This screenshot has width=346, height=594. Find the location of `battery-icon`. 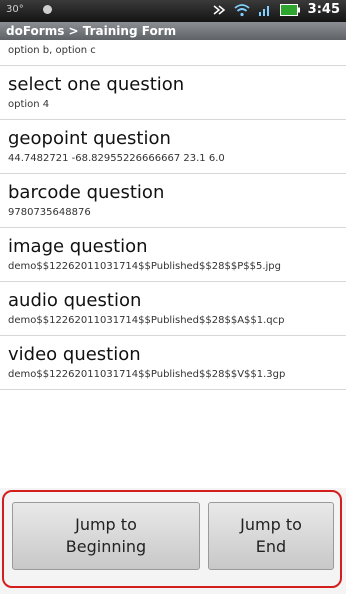

battery-icon is located at coordinates (289, 9).